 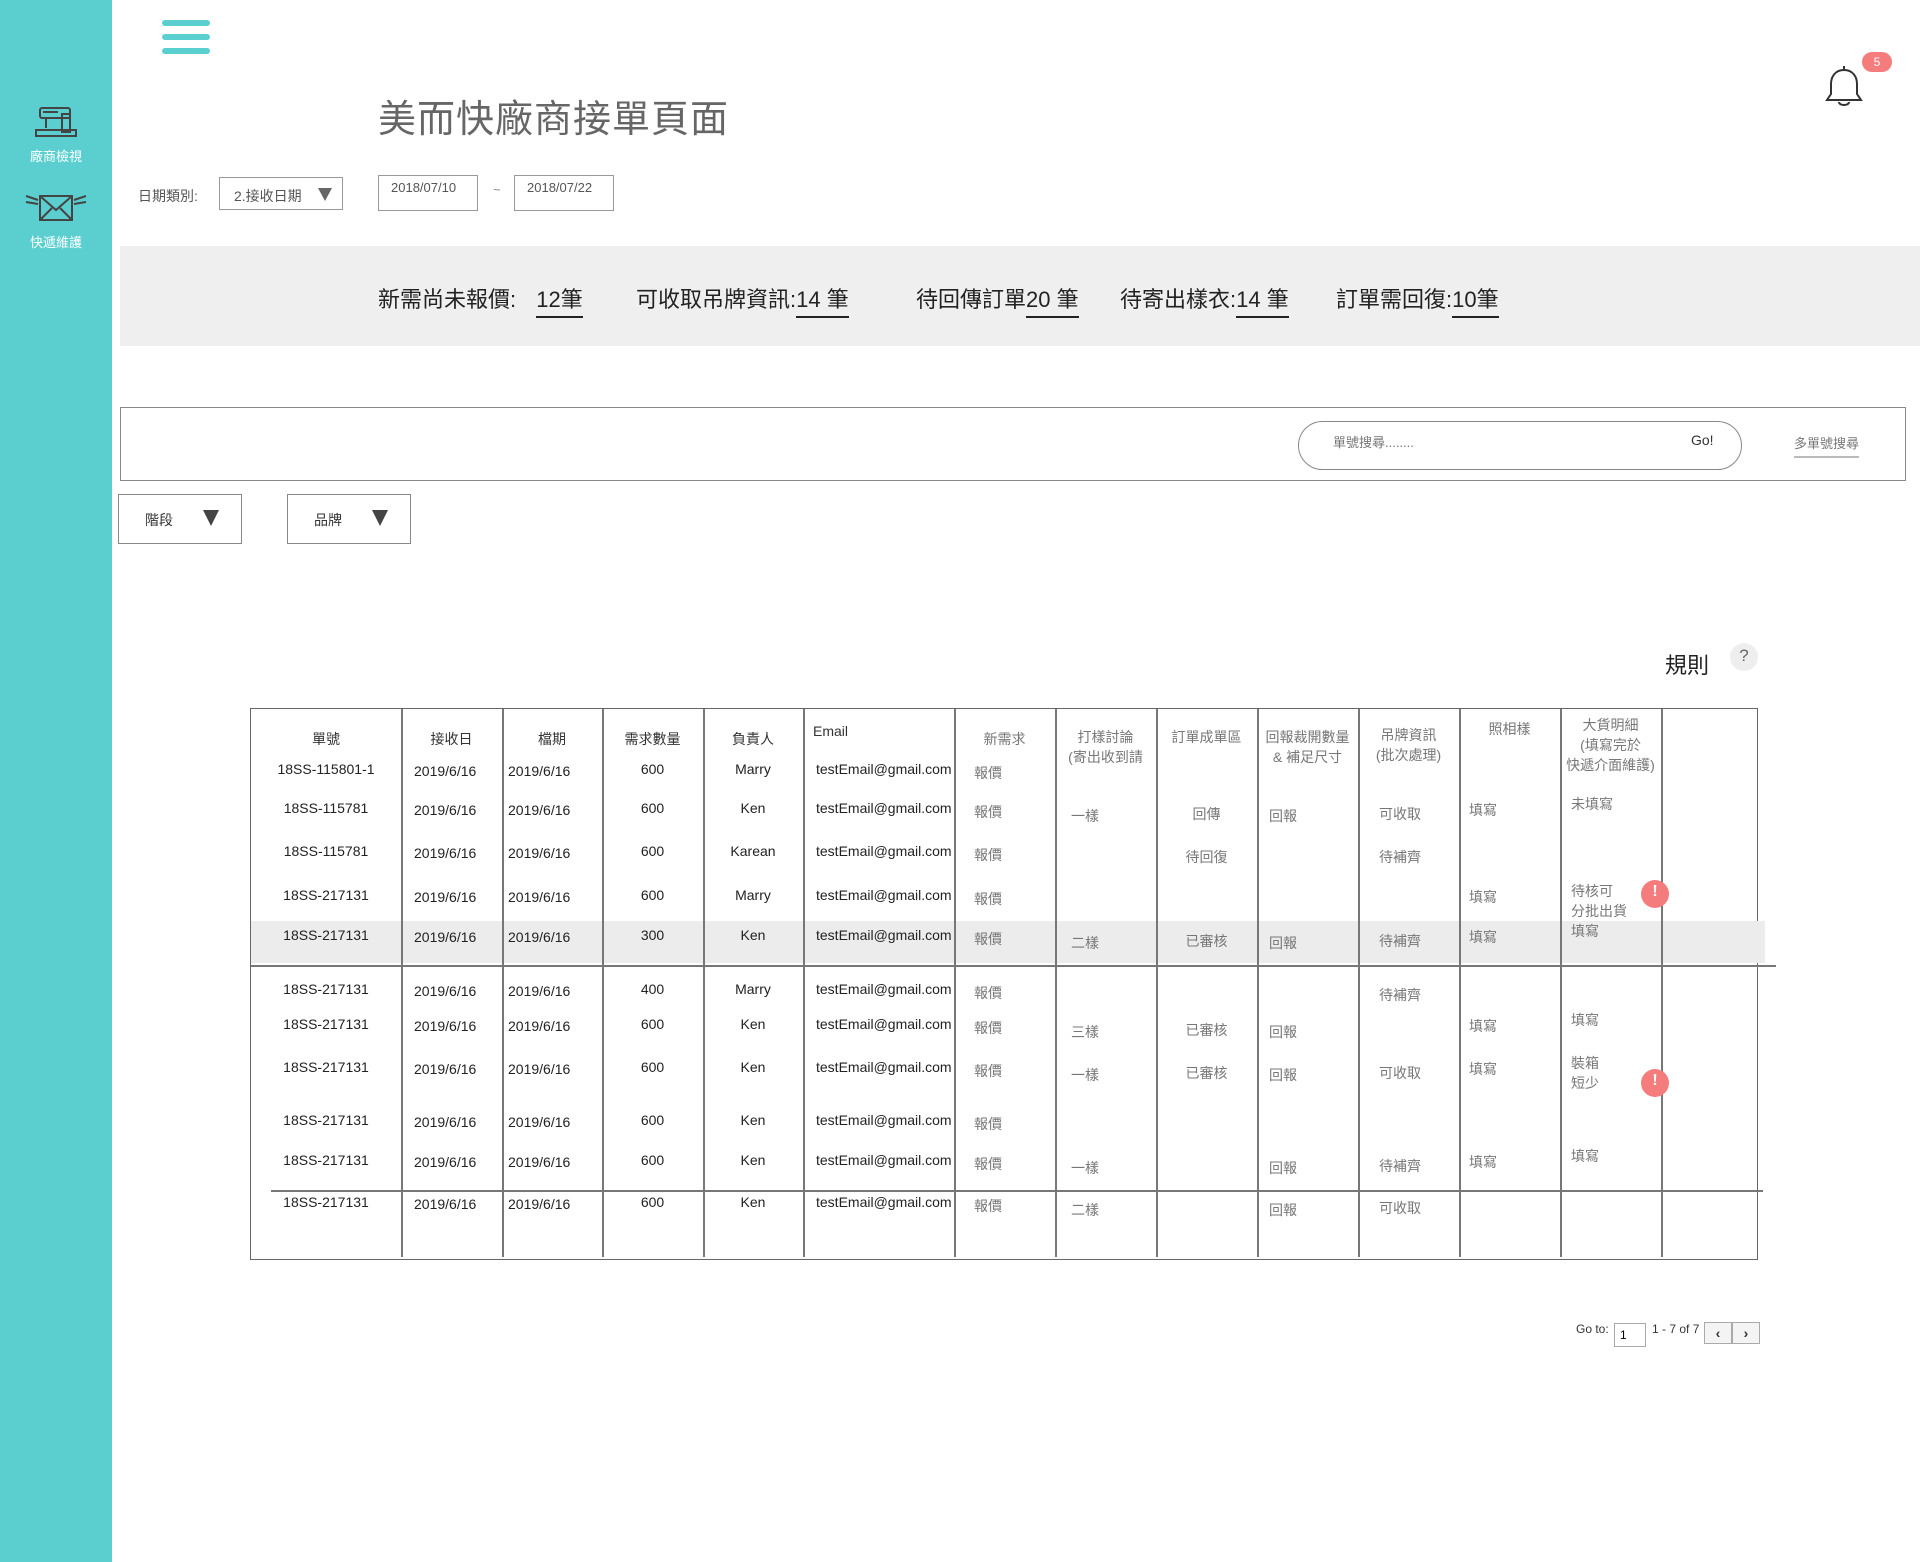 What do you see at coordinates (1105, 747) in the screenshot?
I see `column-header: 打樣討論 (寄出收到請` at bounding box center [1105, 747].